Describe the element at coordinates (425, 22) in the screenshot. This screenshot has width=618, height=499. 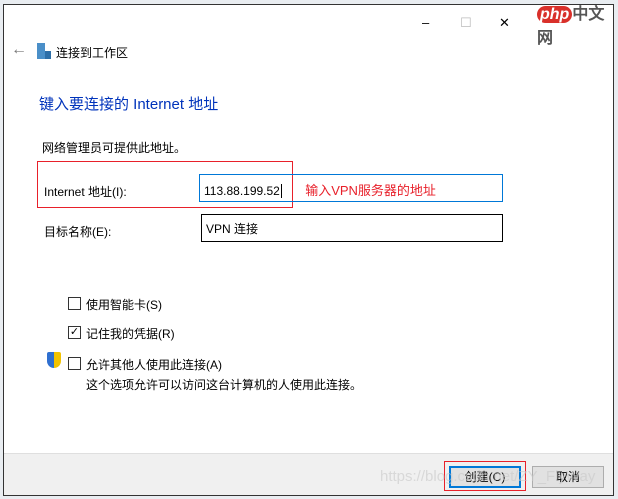
I see `minimize-button: –` at that location.